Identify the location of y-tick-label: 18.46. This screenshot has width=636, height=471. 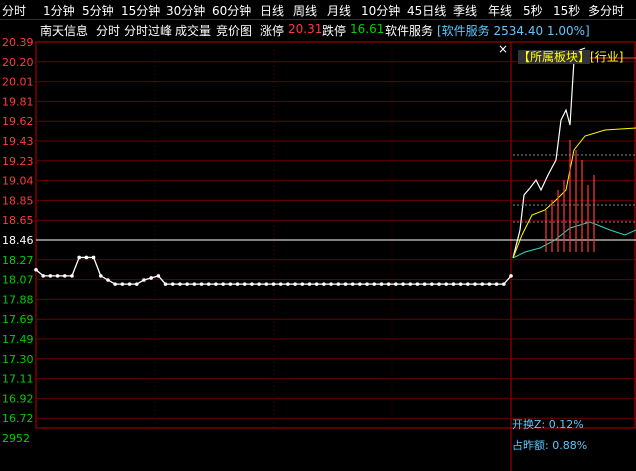
(18, 240).